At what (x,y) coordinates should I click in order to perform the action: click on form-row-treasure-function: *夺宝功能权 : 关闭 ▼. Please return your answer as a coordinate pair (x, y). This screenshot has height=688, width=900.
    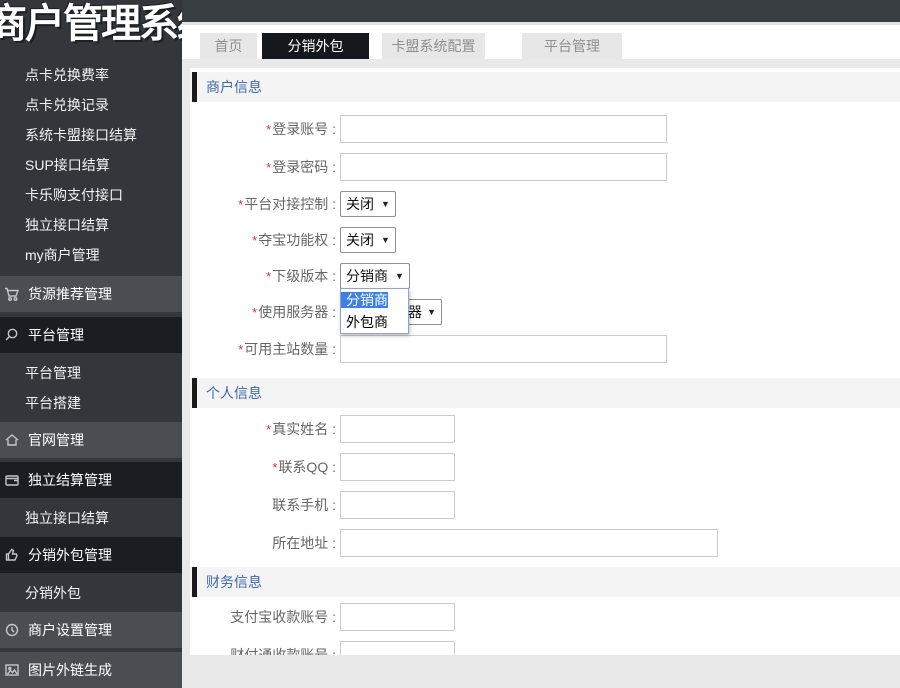
    Looking at the image, I should click on (545, 240).